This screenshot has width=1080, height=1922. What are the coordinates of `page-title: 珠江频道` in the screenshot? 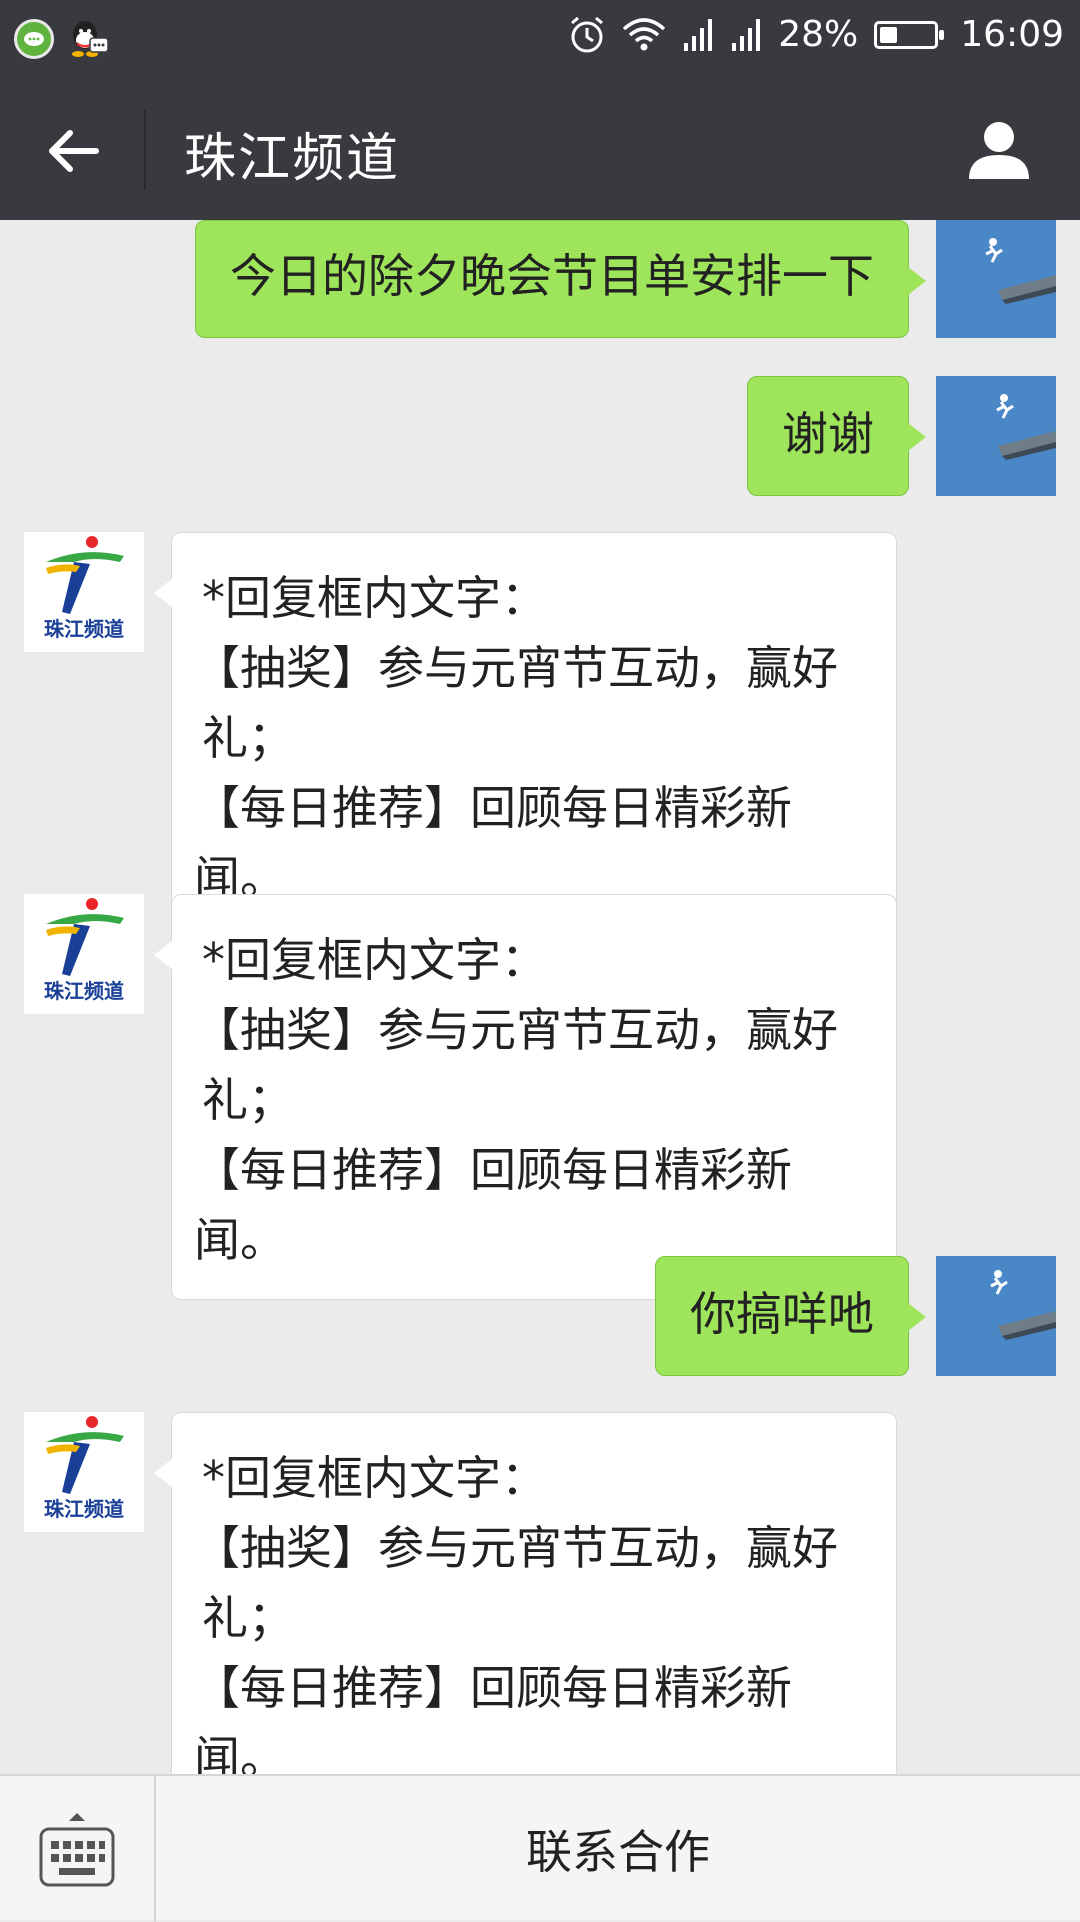 It's located at (292, 159).